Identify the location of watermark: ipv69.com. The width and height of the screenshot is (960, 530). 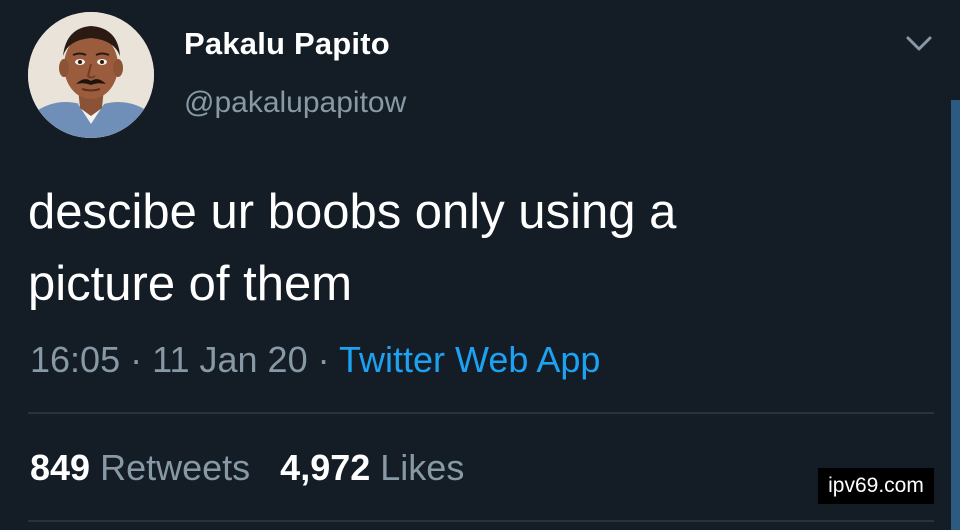
(876, 486).